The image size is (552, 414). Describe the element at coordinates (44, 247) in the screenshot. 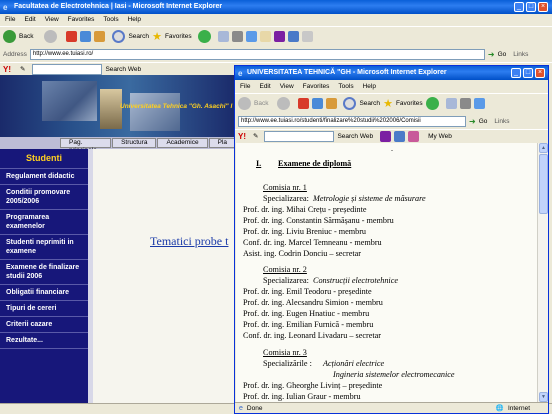

I see `sidebar-item-neprimiti: Studenti neprimiti in examene` at that location.